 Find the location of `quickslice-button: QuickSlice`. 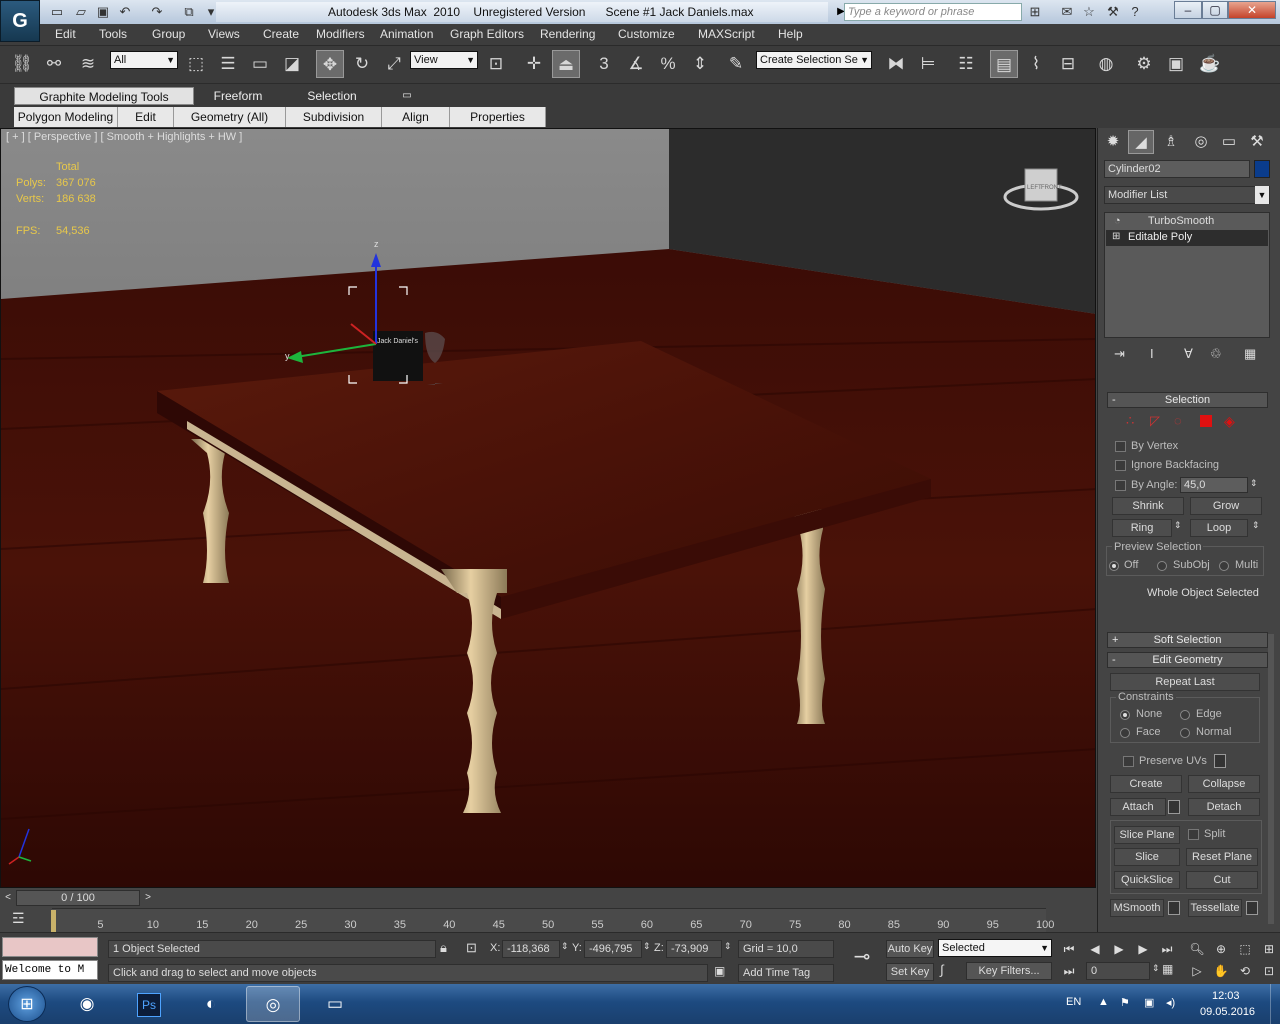

quickslice-button: QuickSlice is located at coordinates (1147, 880).